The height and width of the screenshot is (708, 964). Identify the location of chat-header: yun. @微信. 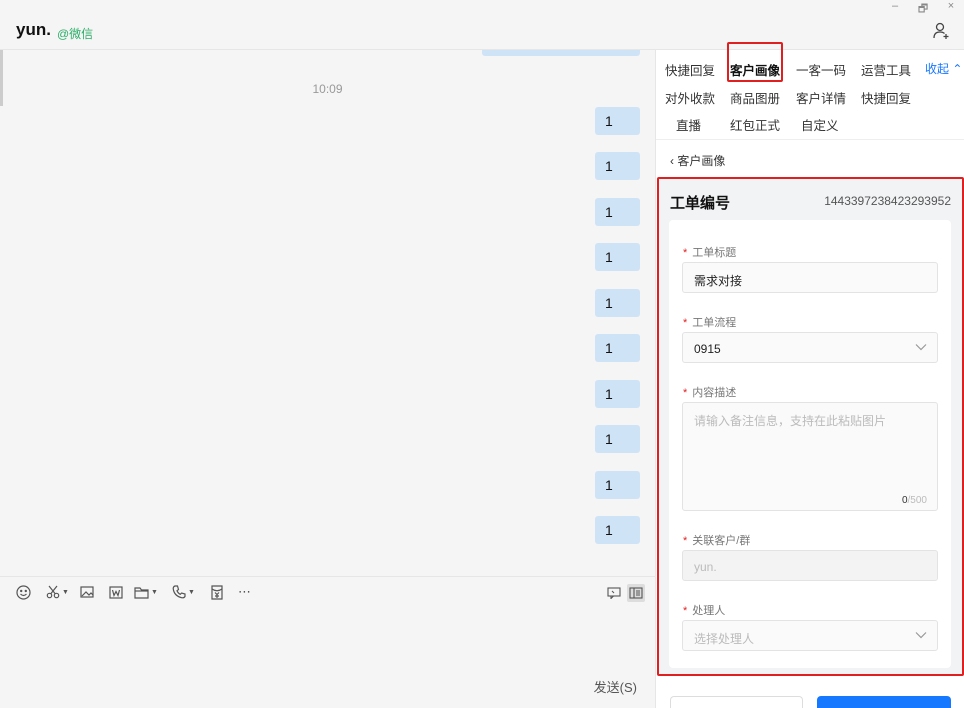
(482, 32).